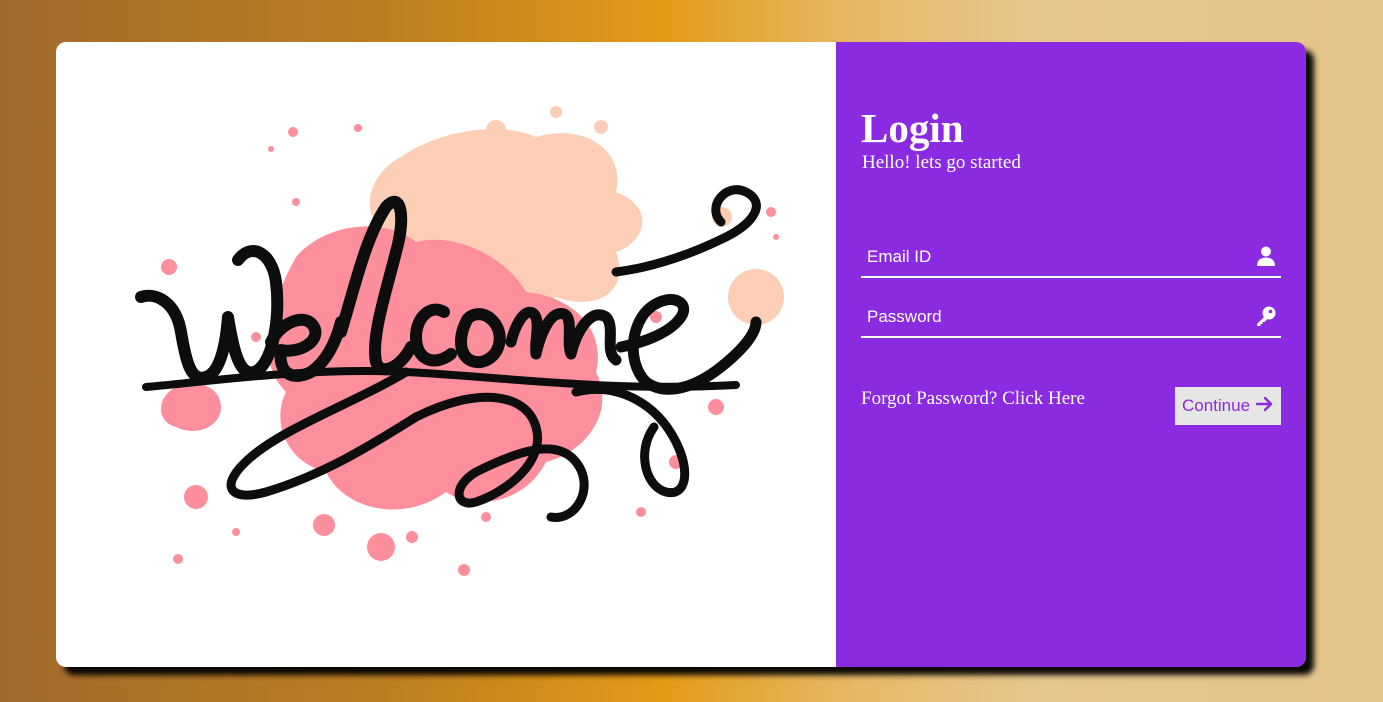  I want to click on email-input, so click(1054, 257).